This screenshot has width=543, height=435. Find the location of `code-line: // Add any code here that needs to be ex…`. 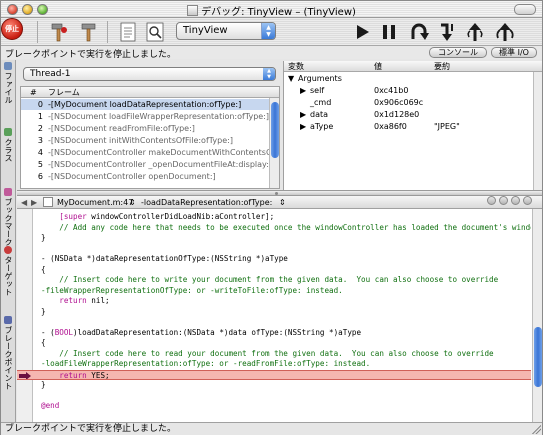

code-line: // Add any code here that needs to be ex… is located at coordinates (274, 228).